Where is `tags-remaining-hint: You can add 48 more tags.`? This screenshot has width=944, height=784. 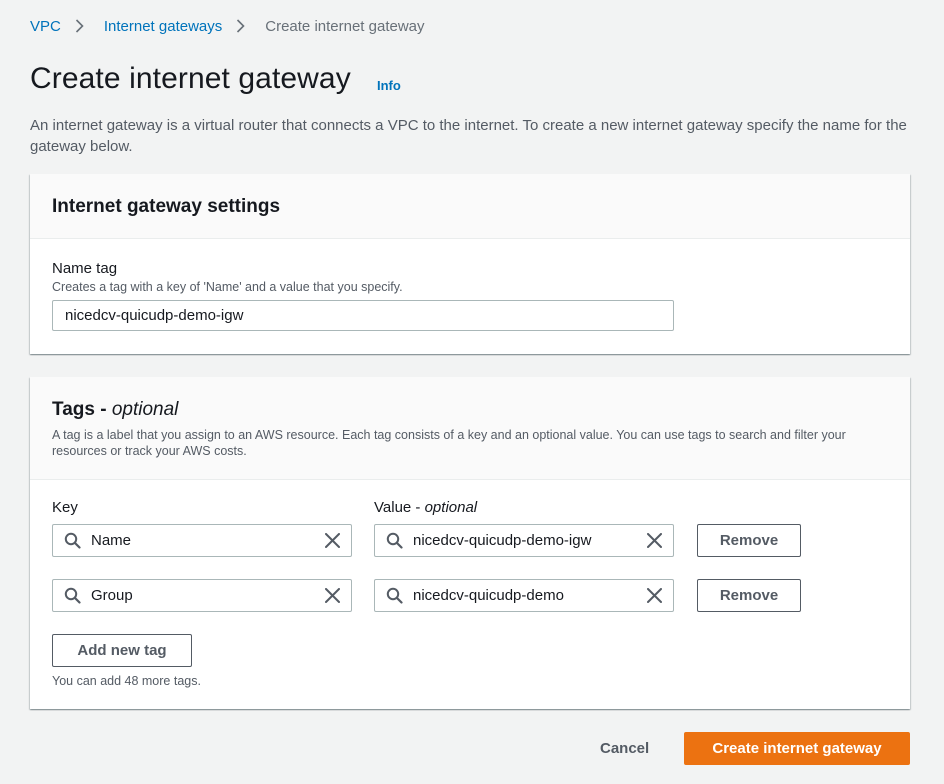
tags-remaining-hint: You can add 48 more tags. is located at coordinates (126, 681).